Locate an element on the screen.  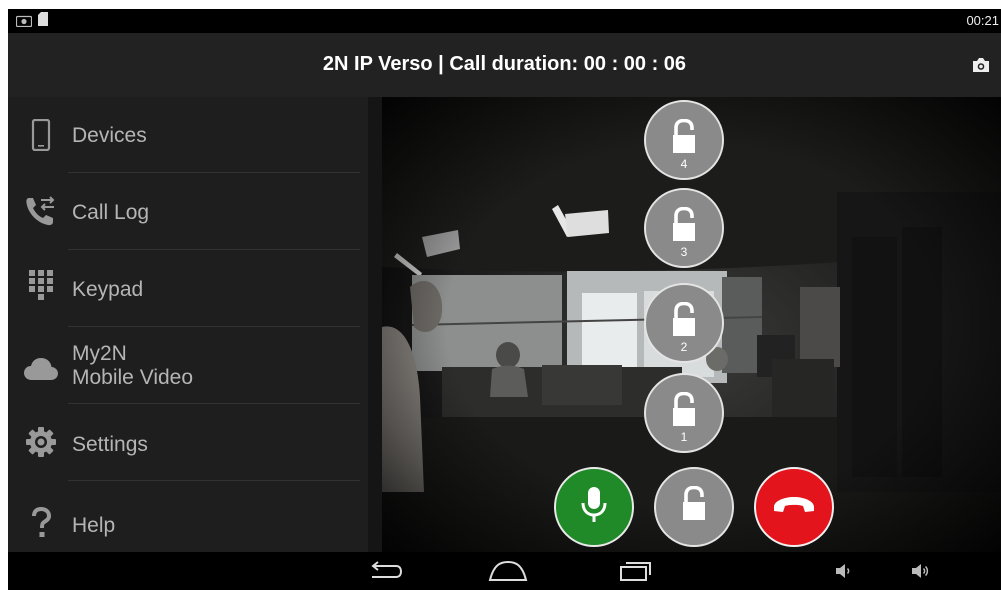
sd-card-icon is located at coordinates (43, 21).